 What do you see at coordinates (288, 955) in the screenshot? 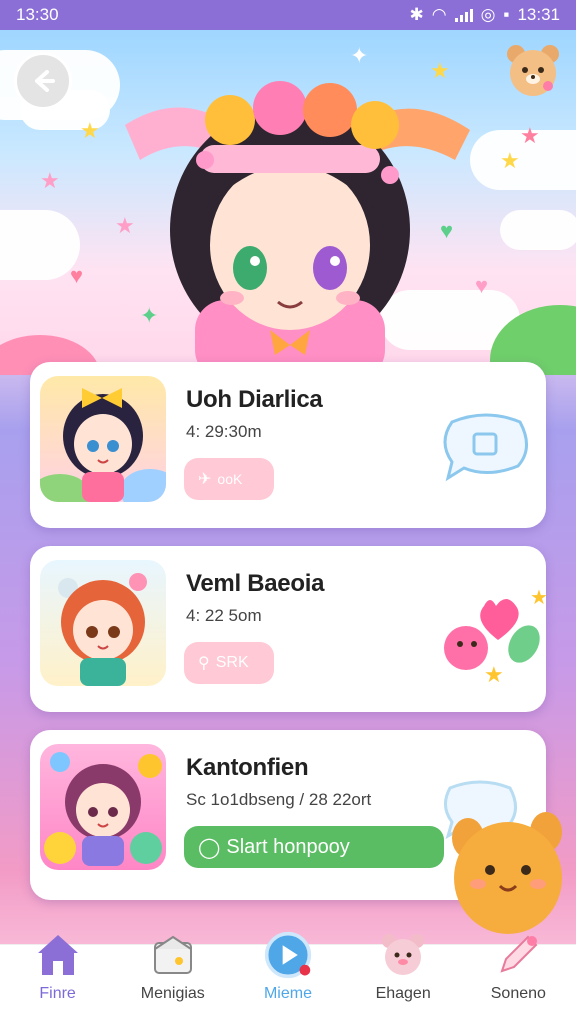
I see `play-icon` at bounding box center [288, 955].